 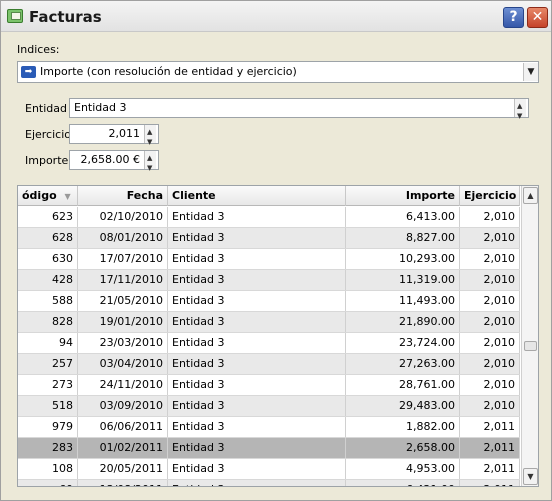 What do you see at coordinates (123, 364) in the screenshot?
I see `cell-fecha: 03/04/2010` at bounding box center [123, 364].